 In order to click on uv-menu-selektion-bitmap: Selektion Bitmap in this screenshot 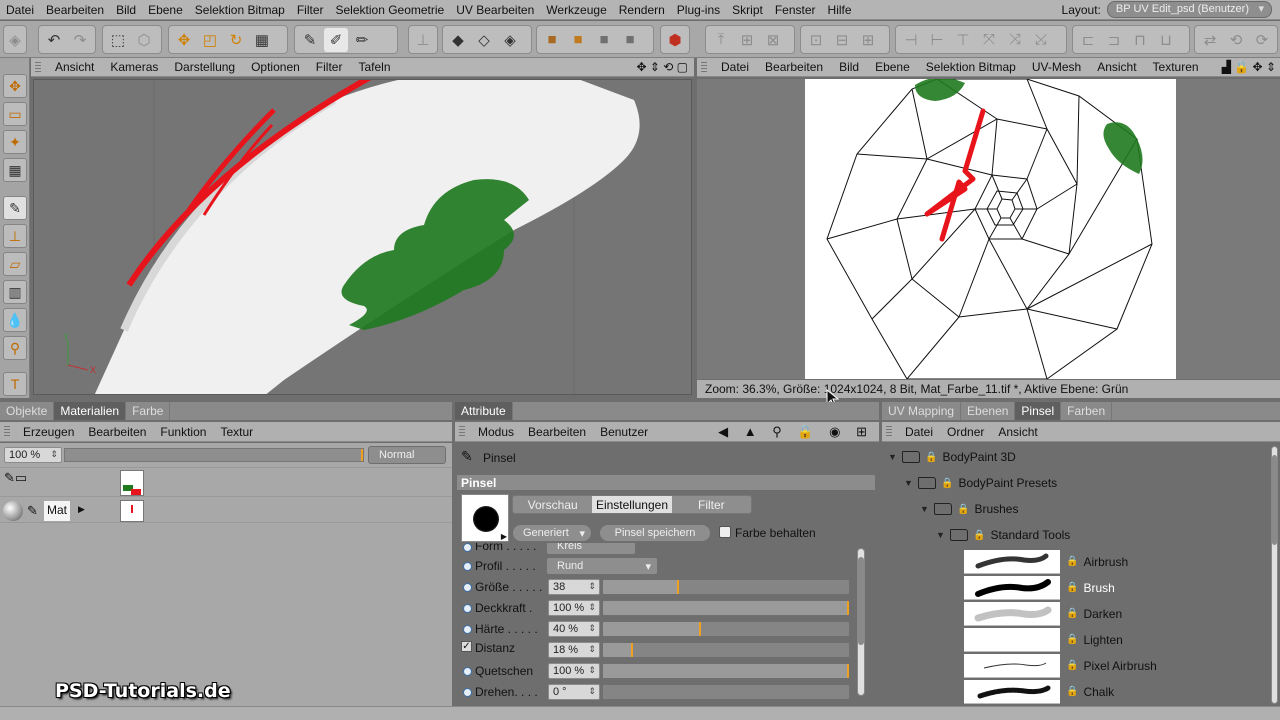, I will do `click(971, 67)`.